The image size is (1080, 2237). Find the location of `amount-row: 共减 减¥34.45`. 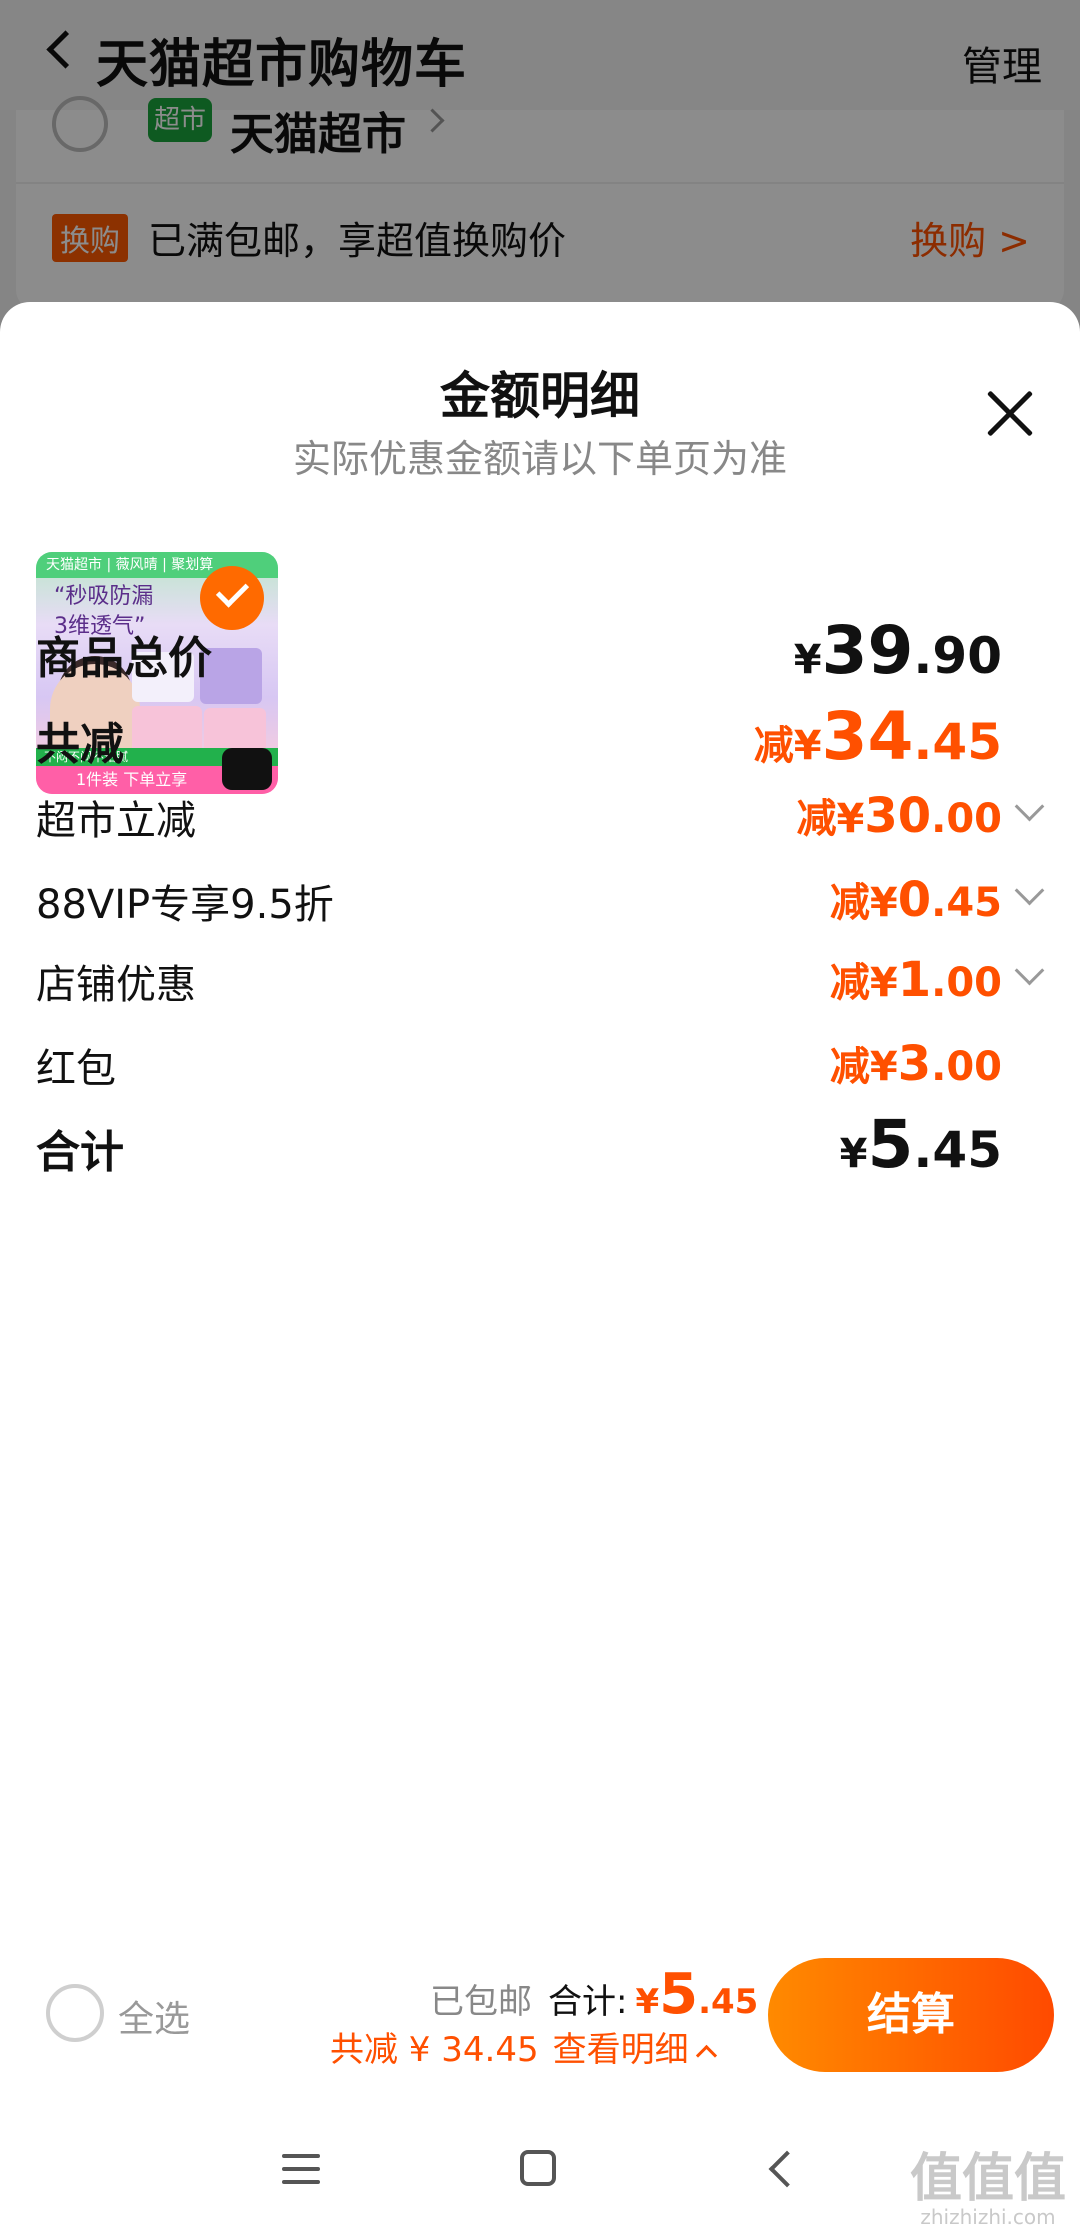

amount-row: 共减 减¥34.45 is located at coordinates (540, 736).